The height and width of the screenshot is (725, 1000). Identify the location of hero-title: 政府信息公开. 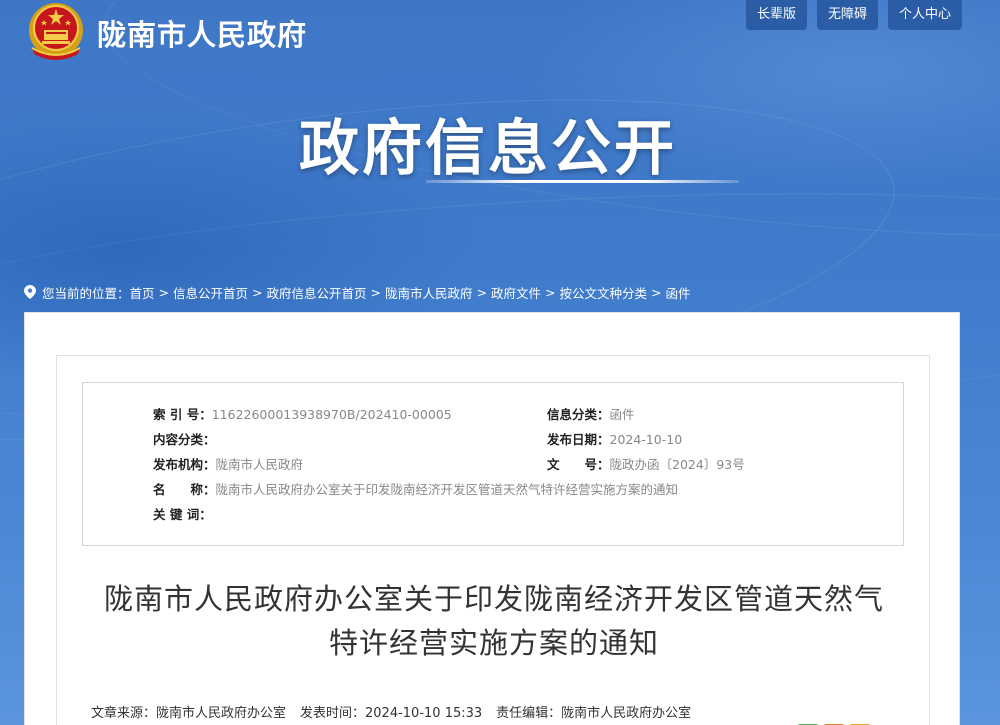
(488, 149).